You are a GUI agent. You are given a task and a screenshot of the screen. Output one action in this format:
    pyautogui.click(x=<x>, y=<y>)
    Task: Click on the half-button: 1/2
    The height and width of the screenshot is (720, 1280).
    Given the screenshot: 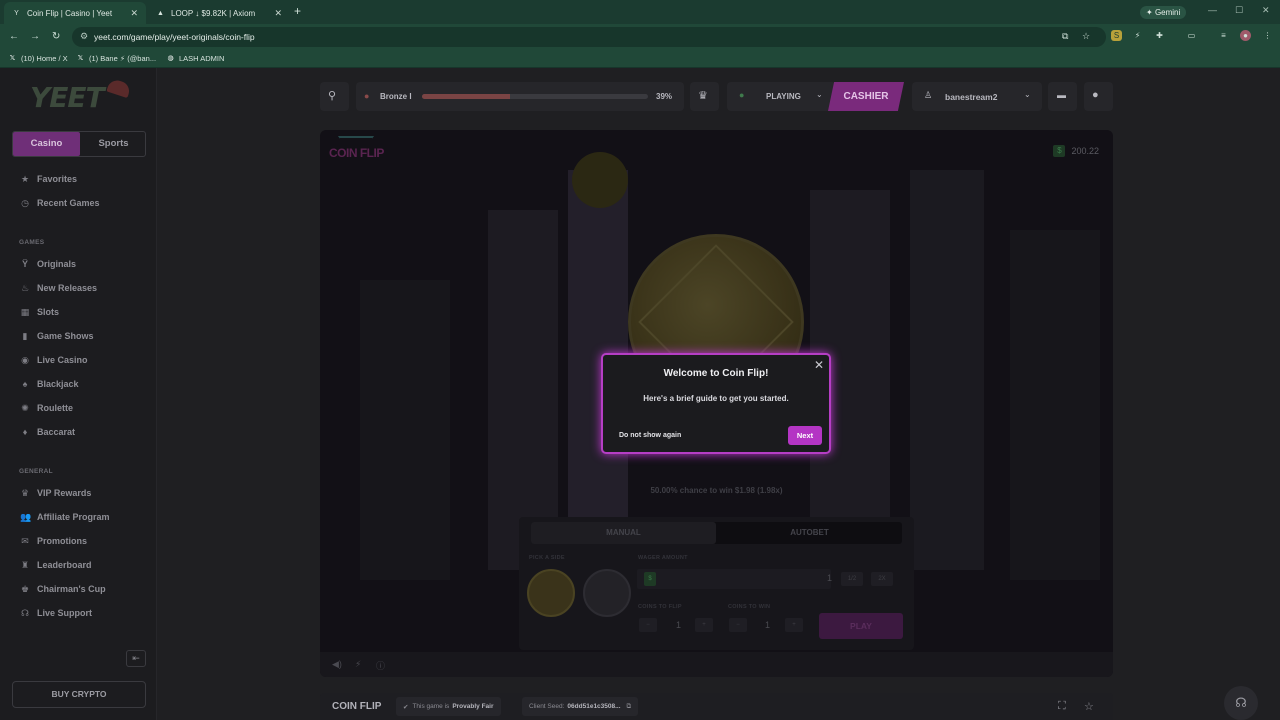 What is the action you would take?
    pyautogui.click(x=852, y=579)
    